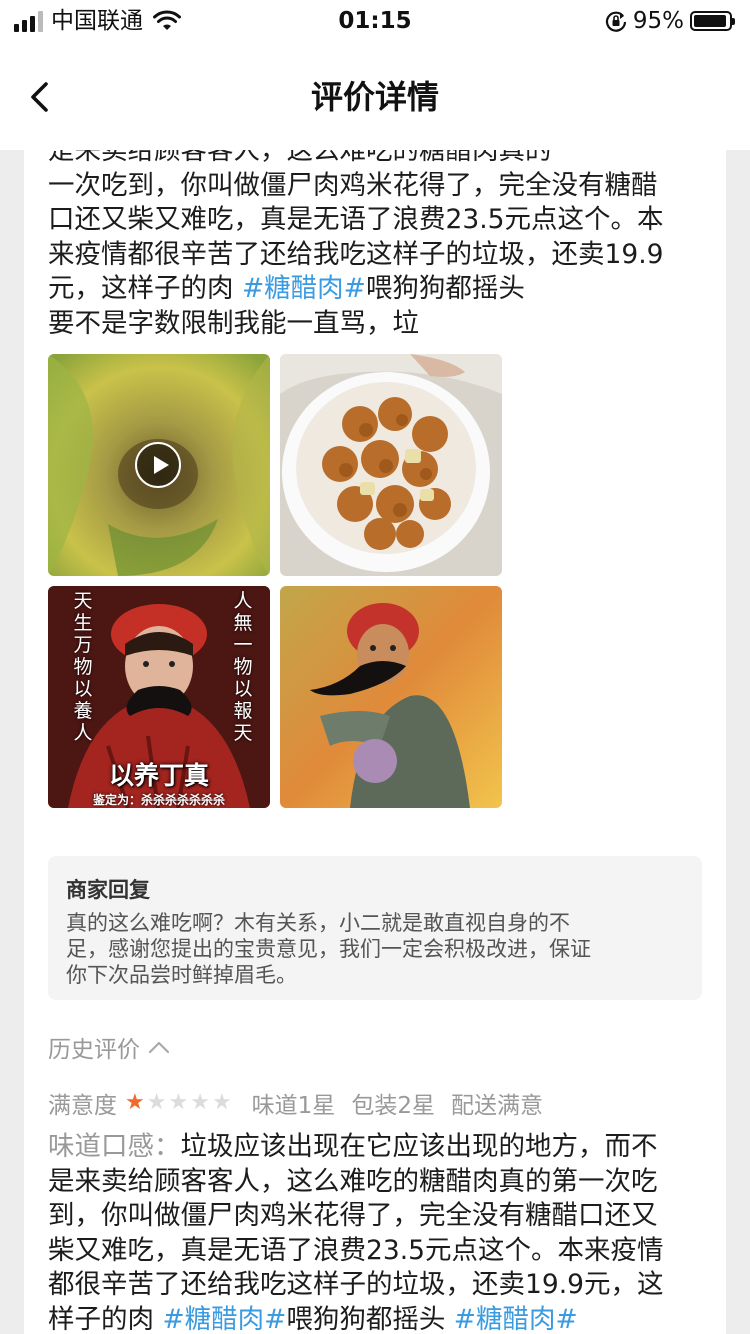  Describe the element at coordinates (300, 158) in the screenshot. I see `review-line: 是来卖给顾客客人，这么难吃的糖醋肉真的` at that location.